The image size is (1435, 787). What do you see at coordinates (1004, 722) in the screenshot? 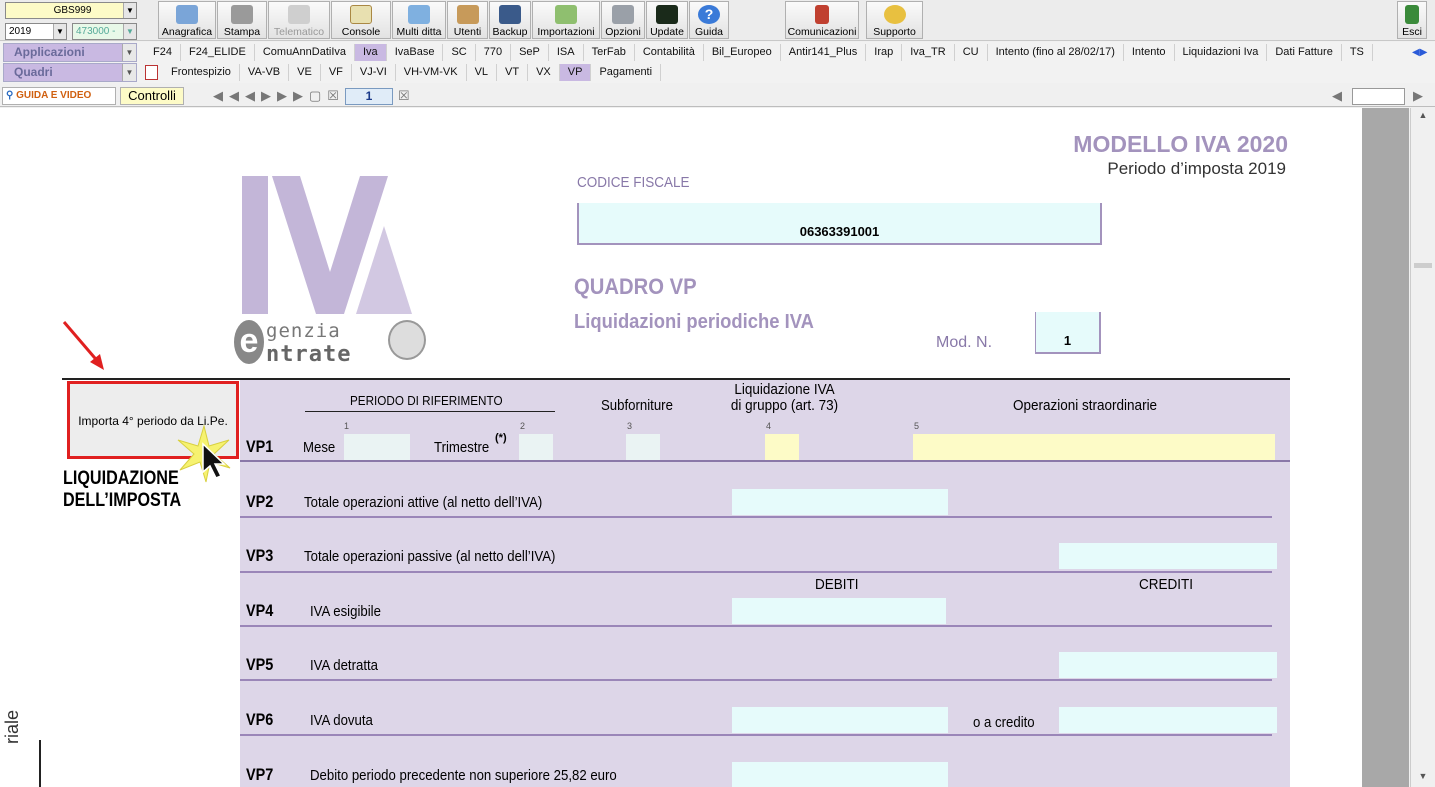
I see `vp6-credit-label: o a credito` at bounding box center [1004, 722].